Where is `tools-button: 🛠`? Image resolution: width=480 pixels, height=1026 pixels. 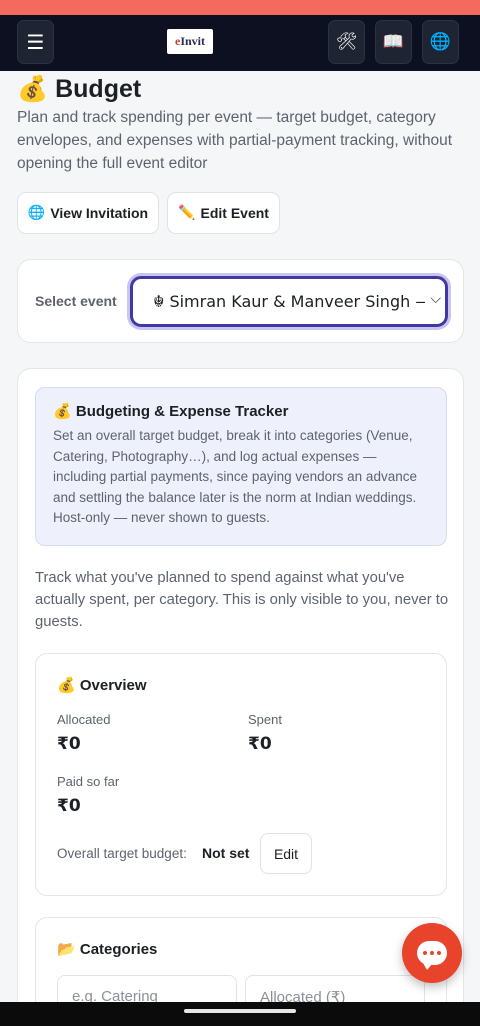 tools-button: 🛠 is located at coordinates (346, 42).